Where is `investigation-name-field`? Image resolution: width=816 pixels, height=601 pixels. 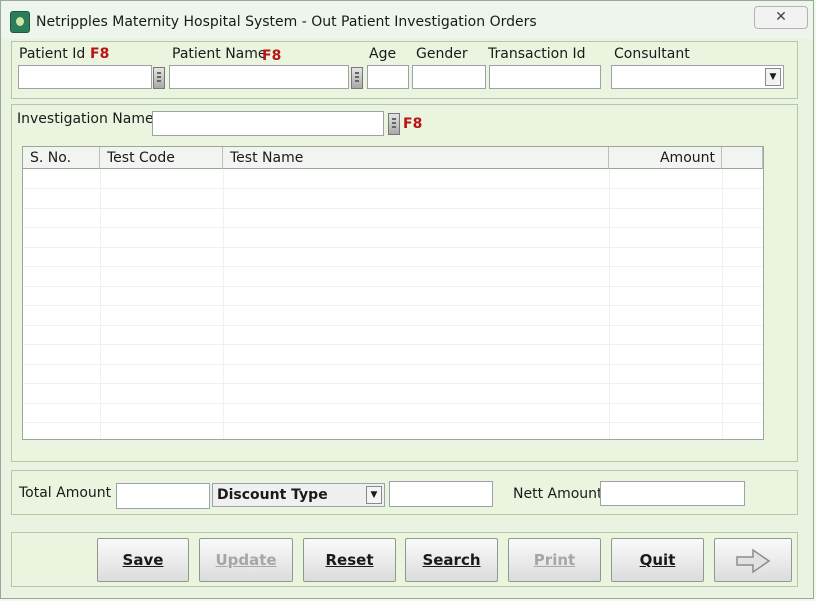 investigation-name-field is located at coordinates (268, 123).